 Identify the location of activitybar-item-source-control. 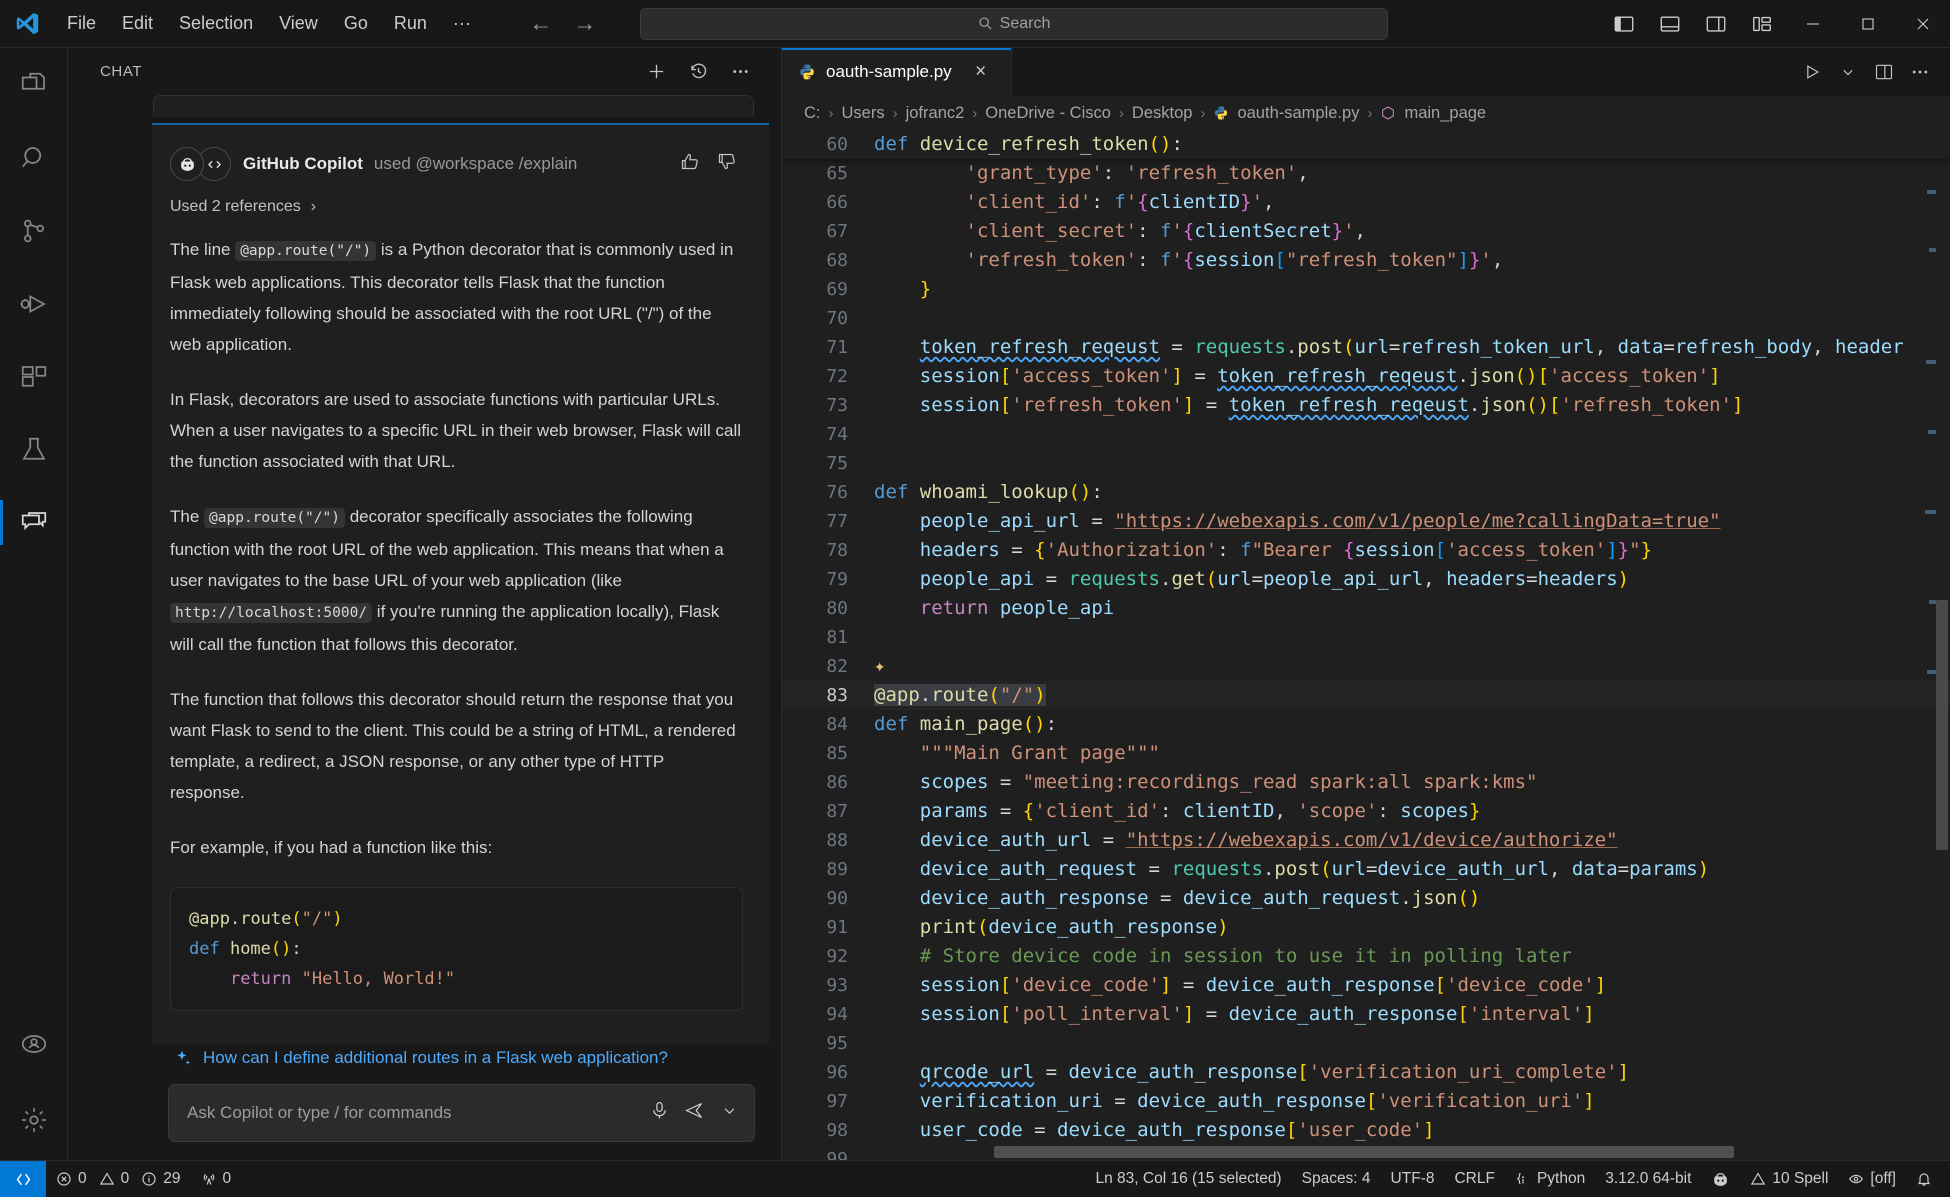
(34, 230).